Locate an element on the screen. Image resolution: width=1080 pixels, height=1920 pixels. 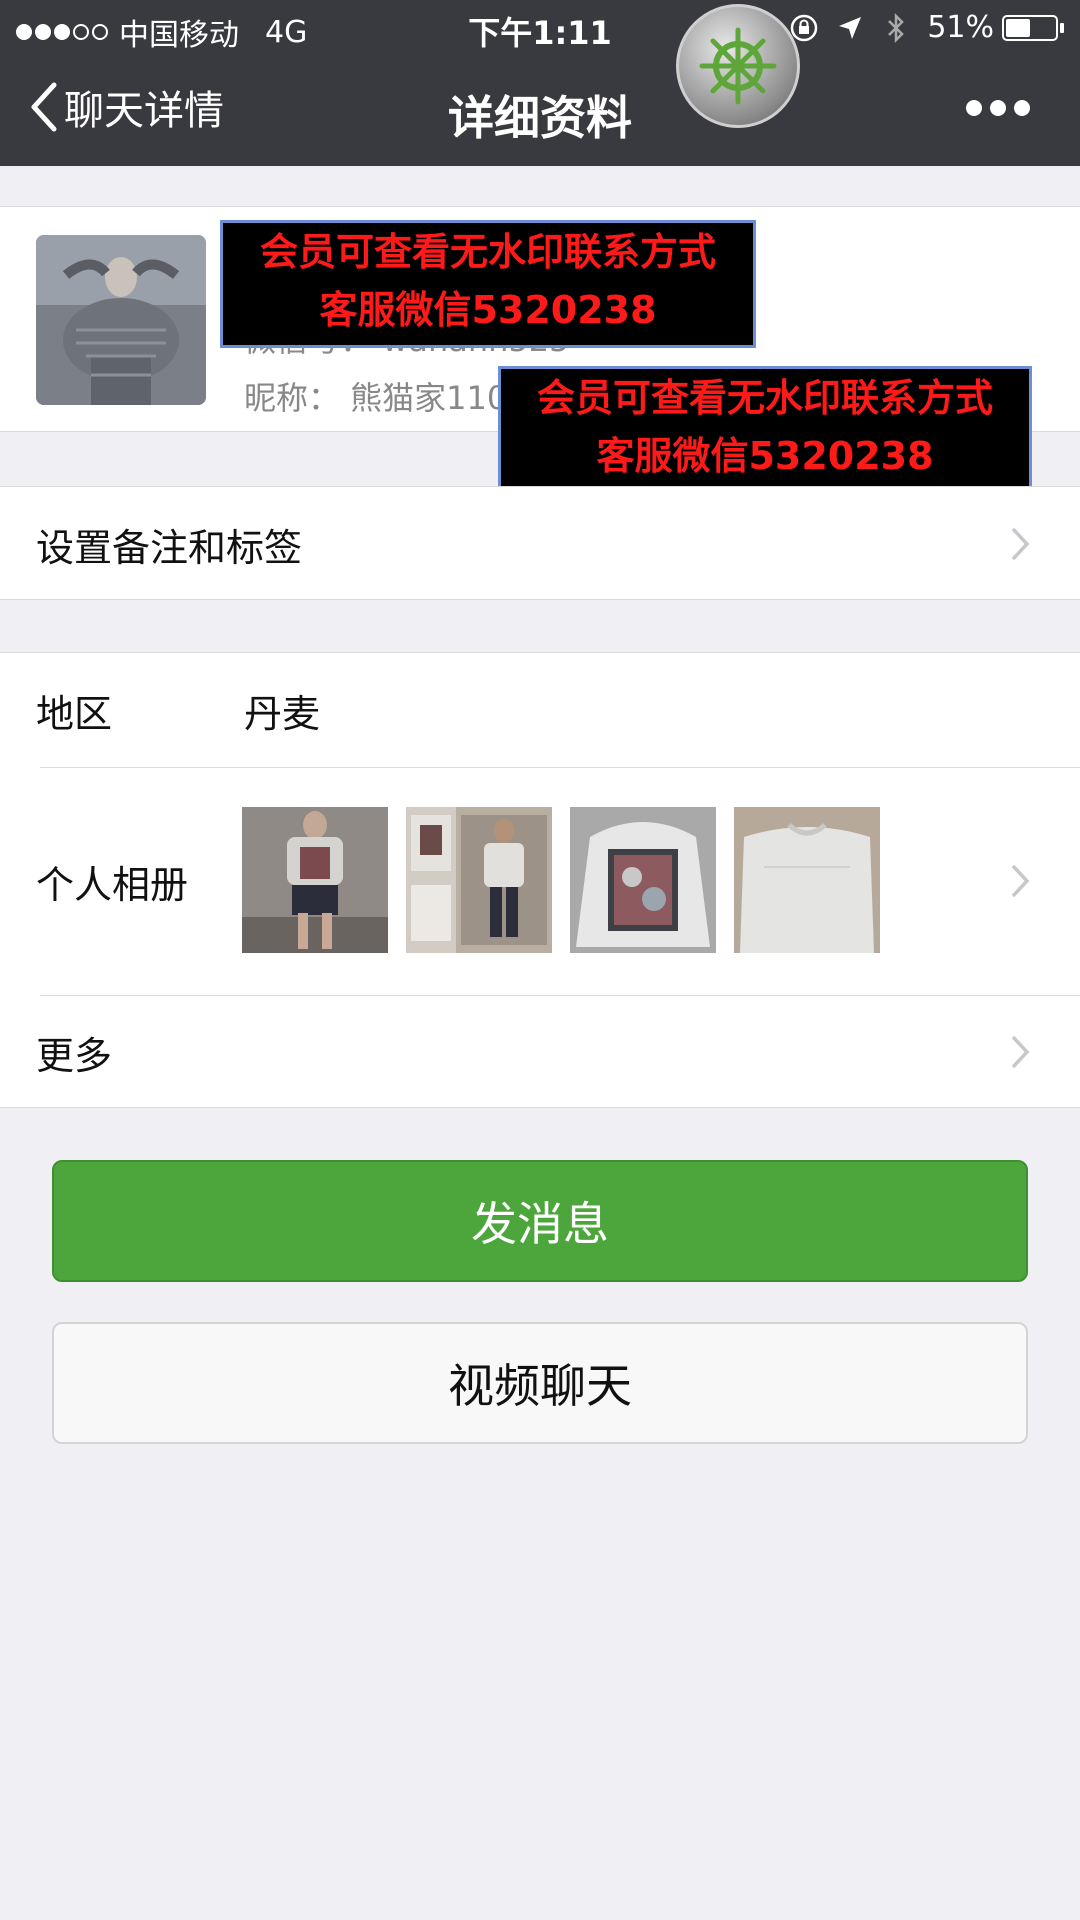
battery-icon is located at coordinates (1030, 27).